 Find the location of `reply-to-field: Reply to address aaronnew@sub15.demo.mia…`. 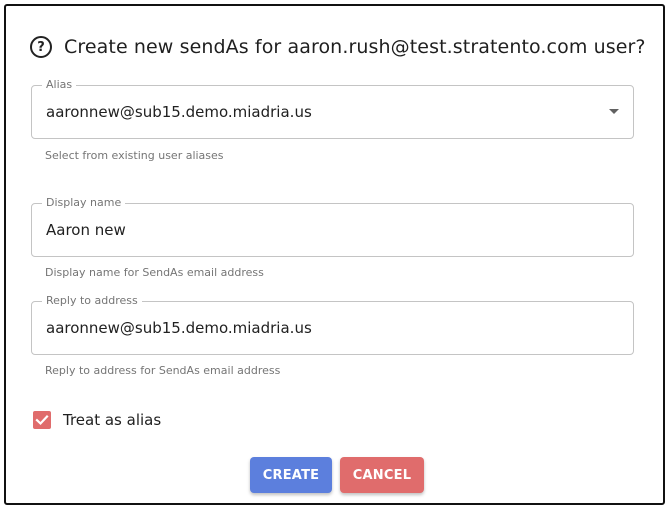

reply-to-field: Reply to address aaronnew@sub15.demo.mia… is located at coordinates (332, 324).